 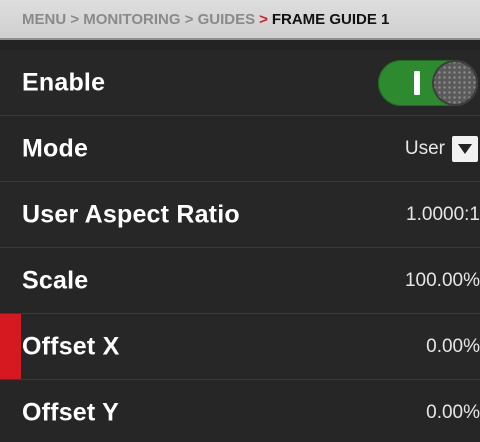 I want to click on scale-value: 100.00%, so click(x=442, y=280).